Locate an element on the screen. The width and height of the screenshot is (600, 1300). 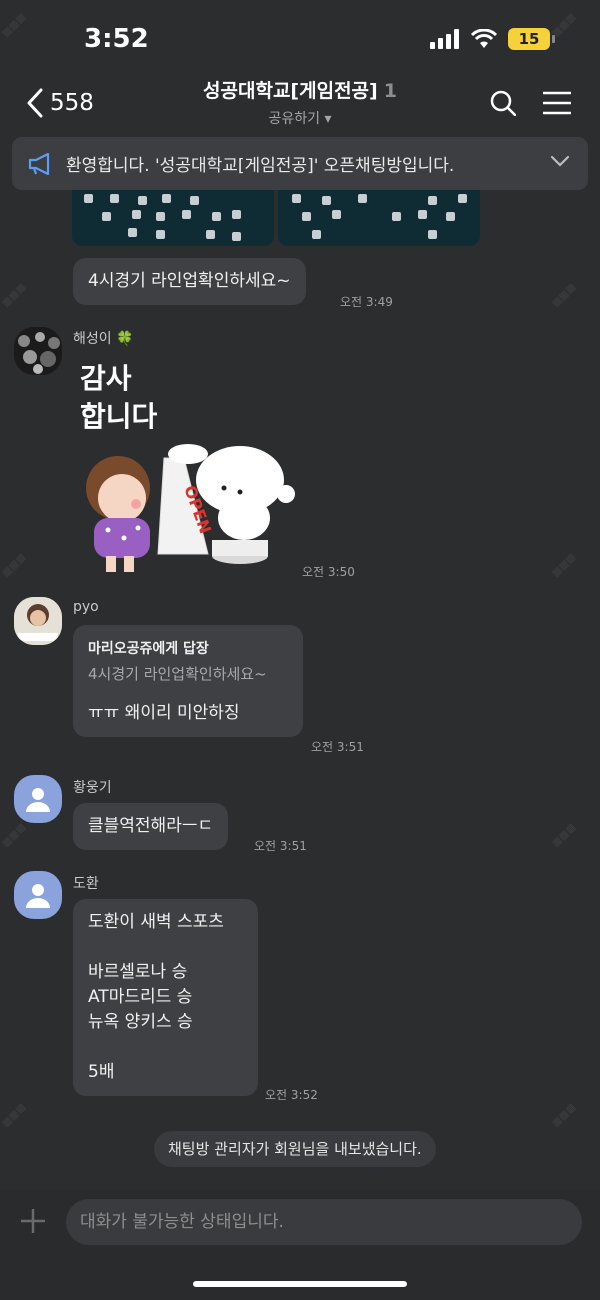
share-label: 공유하기 is located at coordinates (294, 119).